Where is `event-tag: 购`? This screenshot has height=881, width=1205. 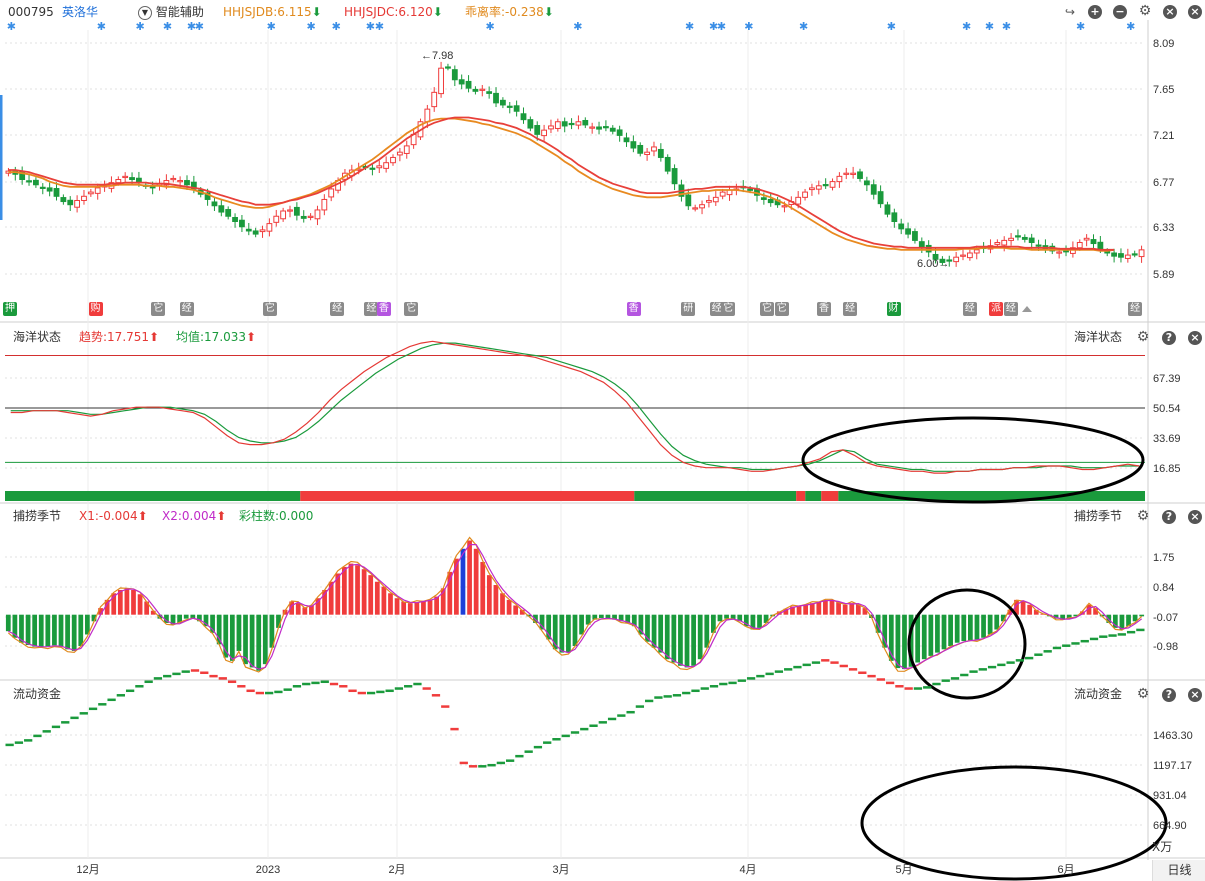
event-tag: 购 is located at coordinates (95, 309).